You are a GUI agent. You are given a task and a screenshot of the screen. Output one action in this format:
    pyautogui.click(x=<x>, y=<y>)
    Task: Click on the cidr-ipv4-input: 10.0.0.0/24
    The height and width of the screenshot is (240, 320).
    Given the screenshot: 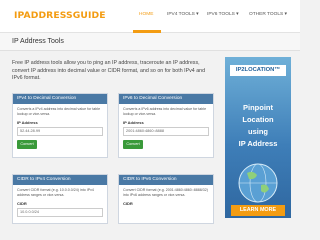 What is the action you would take?
    pyautogui.click(x=60, y=212)
    